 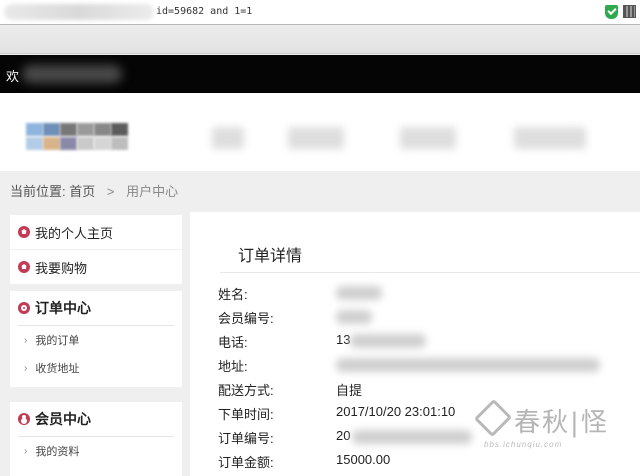 I want to click on sidebar-item-shipping-address: › 收货地址, so click(x=96, y=368).